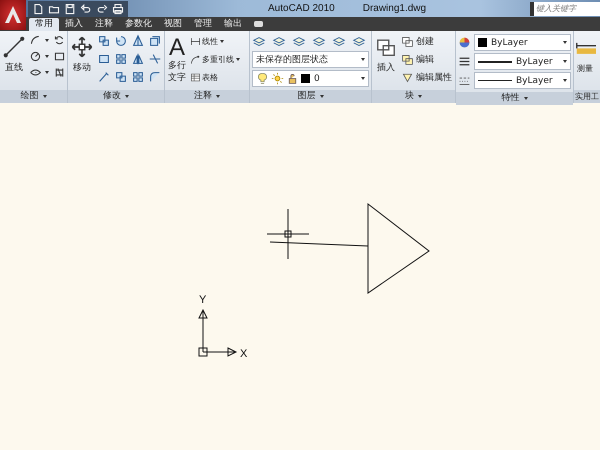 This screenshot has width=600, height=450. Describe the element at coordinates (195, 77) in the screenshot. I see `table-icon` at that location.